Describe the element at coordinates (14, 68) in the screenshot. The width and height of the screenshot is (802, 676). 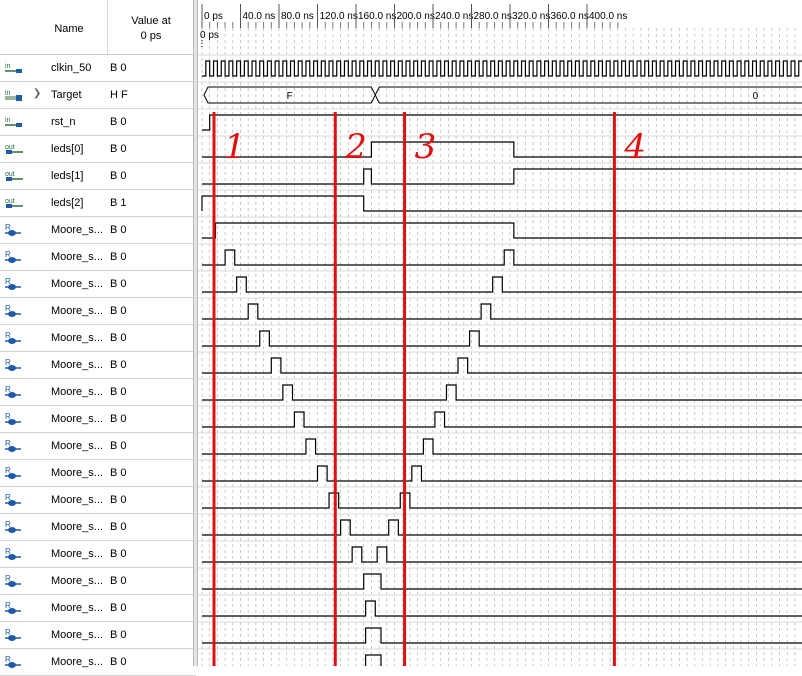
I see `input-pin-icon: in` at that location.